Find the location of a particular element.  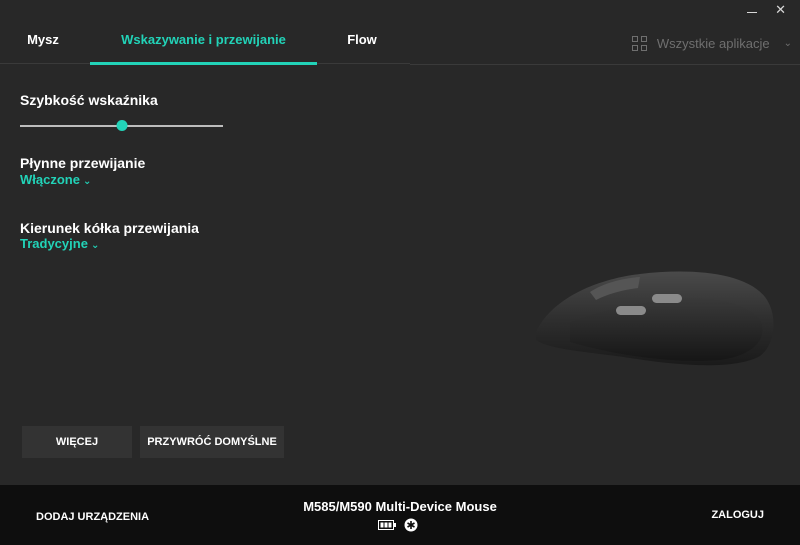

smooth-scroll-dropdown: Włączone ⌄ is located at coordinates (55, 179).